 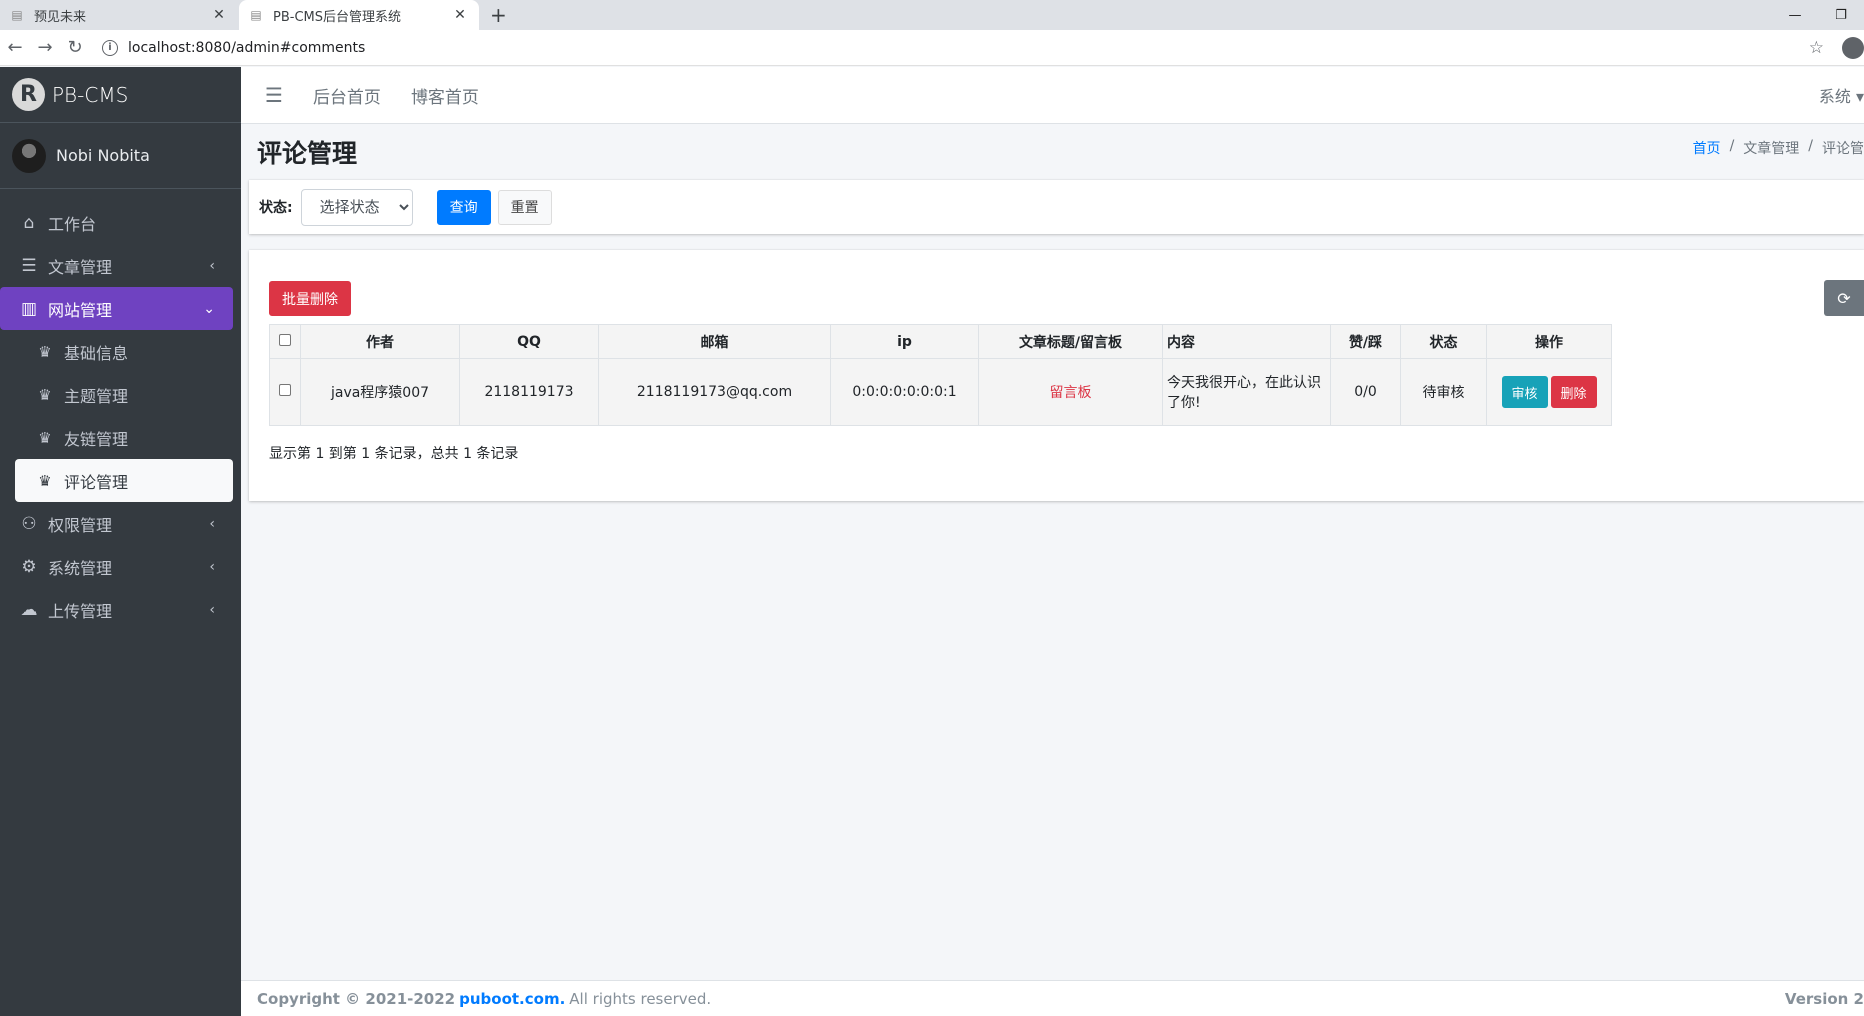 What do you see at coordinates (640, 998) in the screenshot?
I see `rights-text: All rights reserved.` at bounding box center [640, 998].